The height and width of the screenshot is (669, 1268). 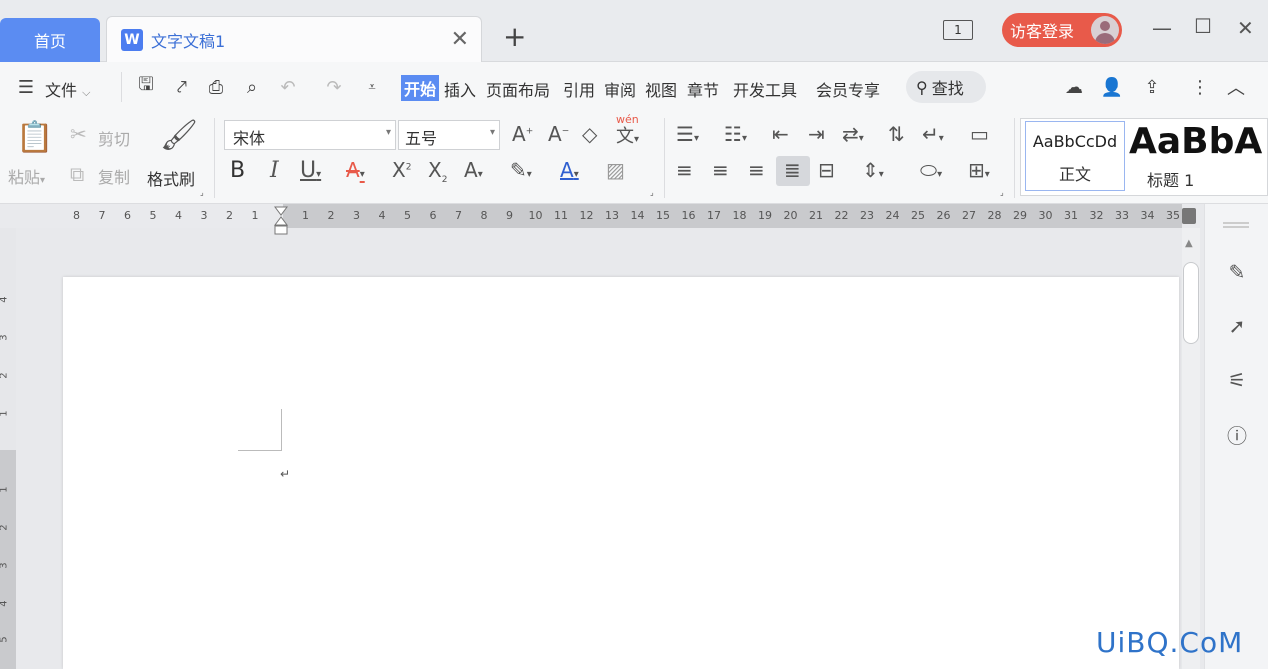 What do you see at coordinates (8, 448) in the screenshot?
I see `vertical-ruler: 4 3 2 1 1 2 3 4 5` at bounding box center [8, 448].